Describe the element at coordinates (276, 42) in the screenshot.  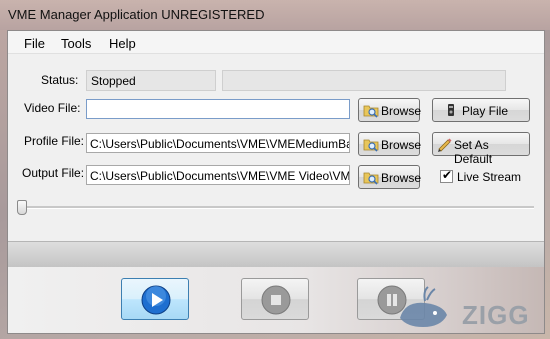
I see `menu-bar: File Tools Help` at that location.